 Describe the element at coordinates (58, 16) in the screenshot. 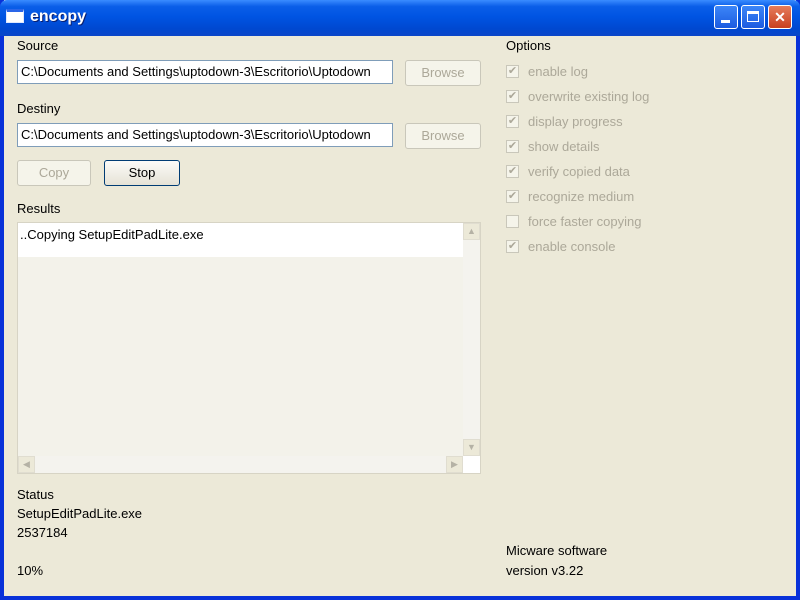

I see `window-title: encopy` at that location.